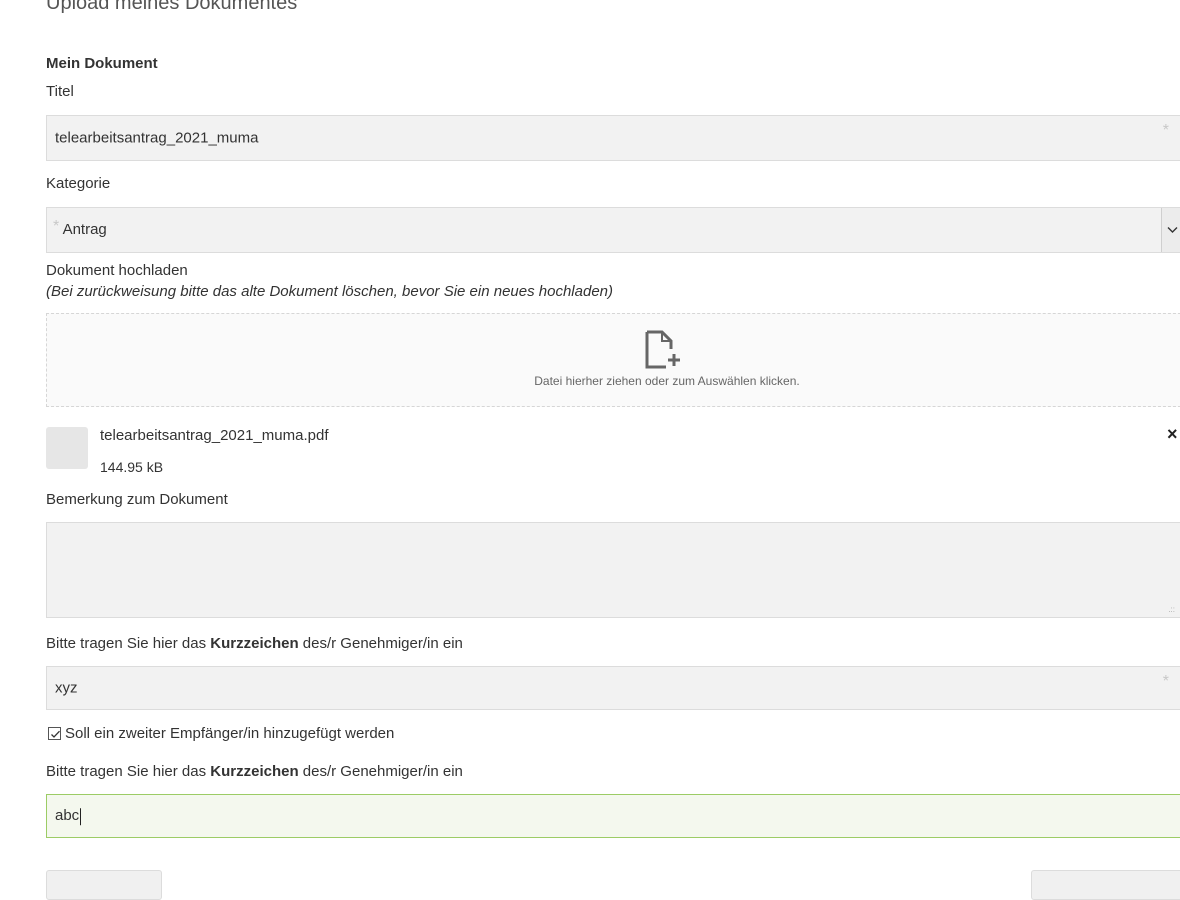 This screenshot has height=900, width=1180. Describe the element at coordinates (613, 138) in the screenshot. I see `title-input: telearbeitsantrag_2021_muma *` at that location.